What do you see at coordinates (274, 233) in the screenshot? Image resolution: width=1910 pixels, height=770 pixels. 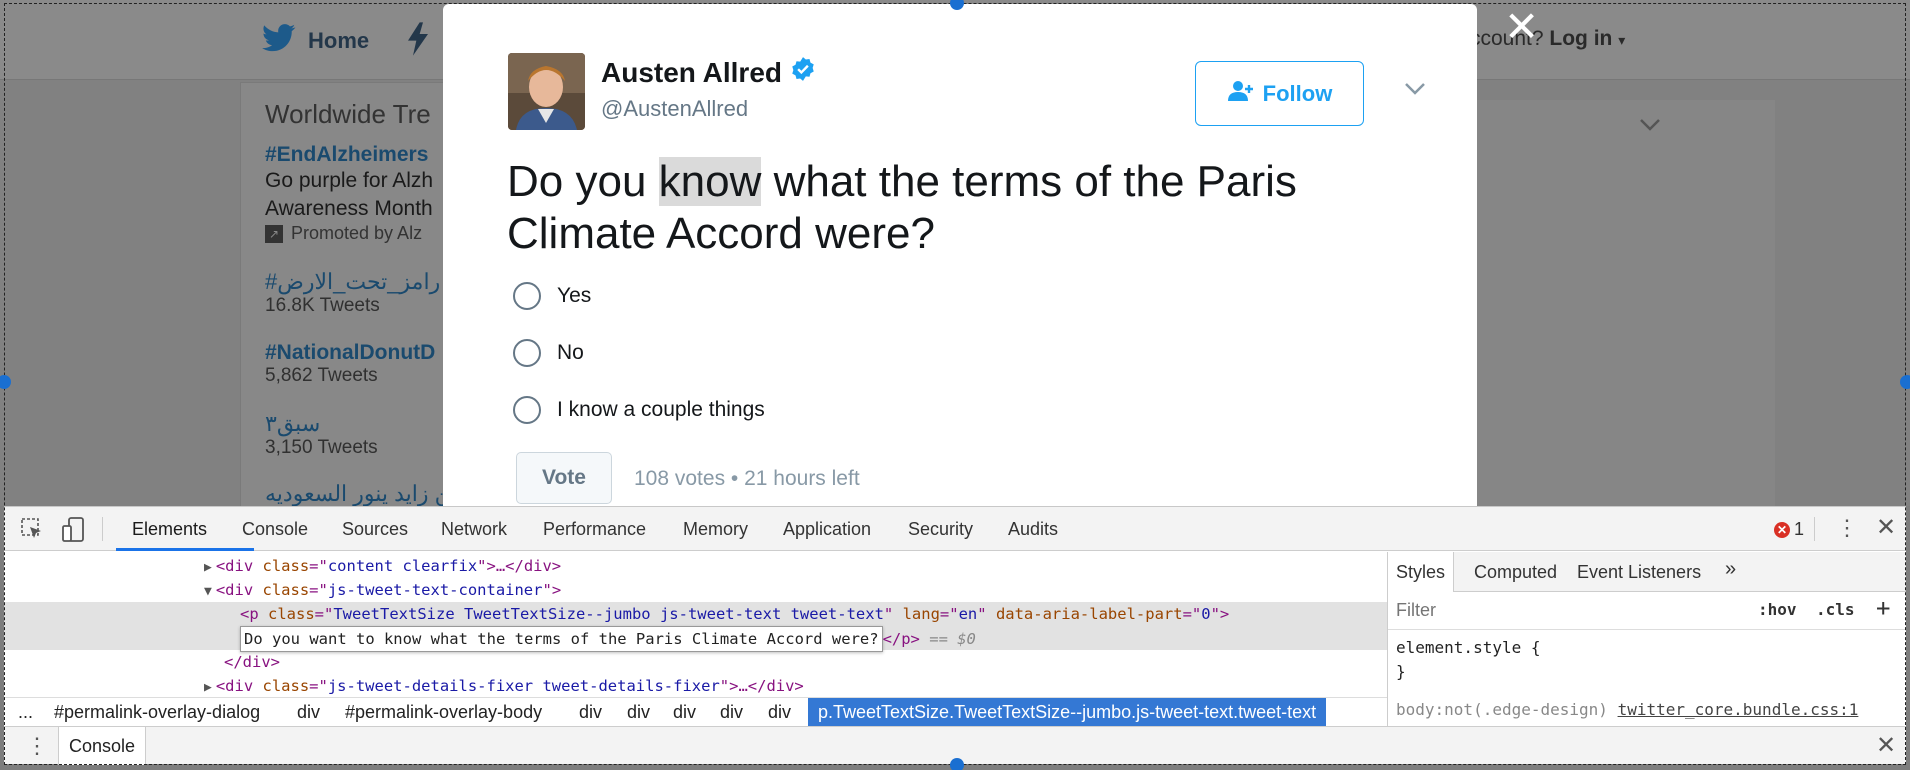 I see `promoted-icon: ↗` at bounding box center [274, 233].